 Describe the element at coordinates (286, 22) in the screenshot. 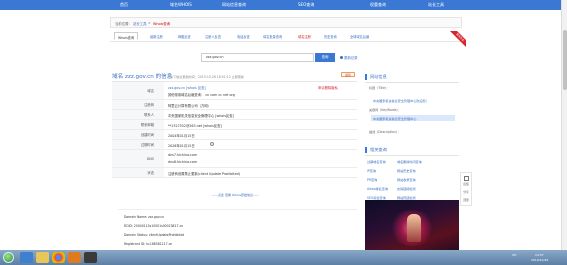

I see `breadcrumb: 当前位置： 站长工具 > Whois查询` at that location.